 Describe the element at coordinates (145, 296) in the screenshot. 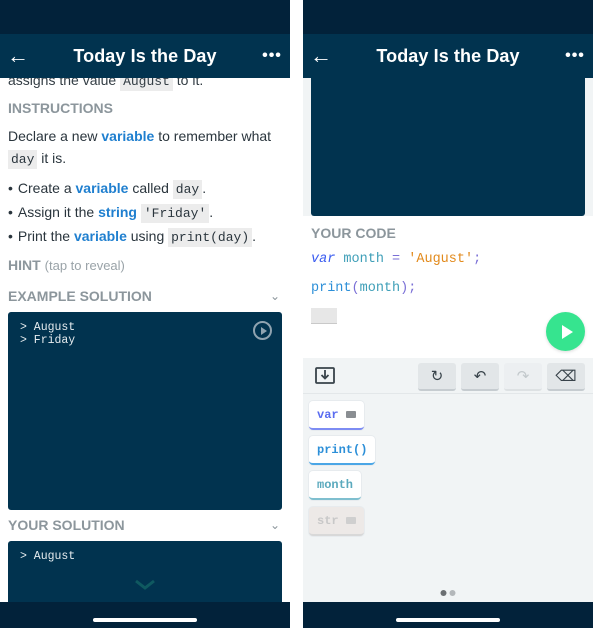

I see `example-solution-header: EXAMPLE SOLUTION ⌄` at that location.